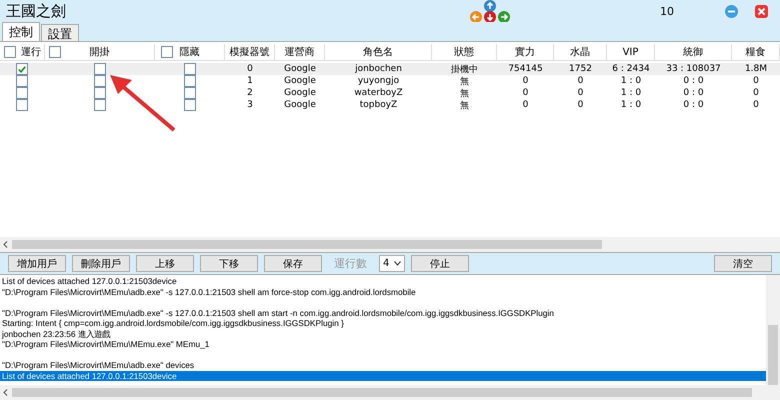 Image resolution: width=780 pixels, height=400 pixels. I want to click on table-cell: 754145, so click(525, 69).